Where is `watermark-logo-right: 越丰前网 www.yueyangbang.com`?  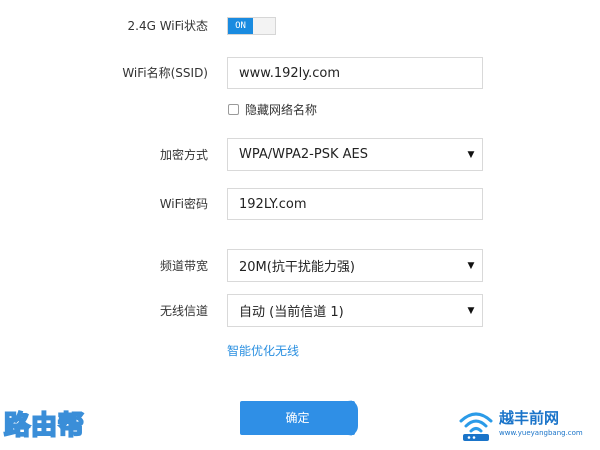
watermark-logo-right: 越丰前网 www.yueyangbang.com is located at coordinates (527, 425).